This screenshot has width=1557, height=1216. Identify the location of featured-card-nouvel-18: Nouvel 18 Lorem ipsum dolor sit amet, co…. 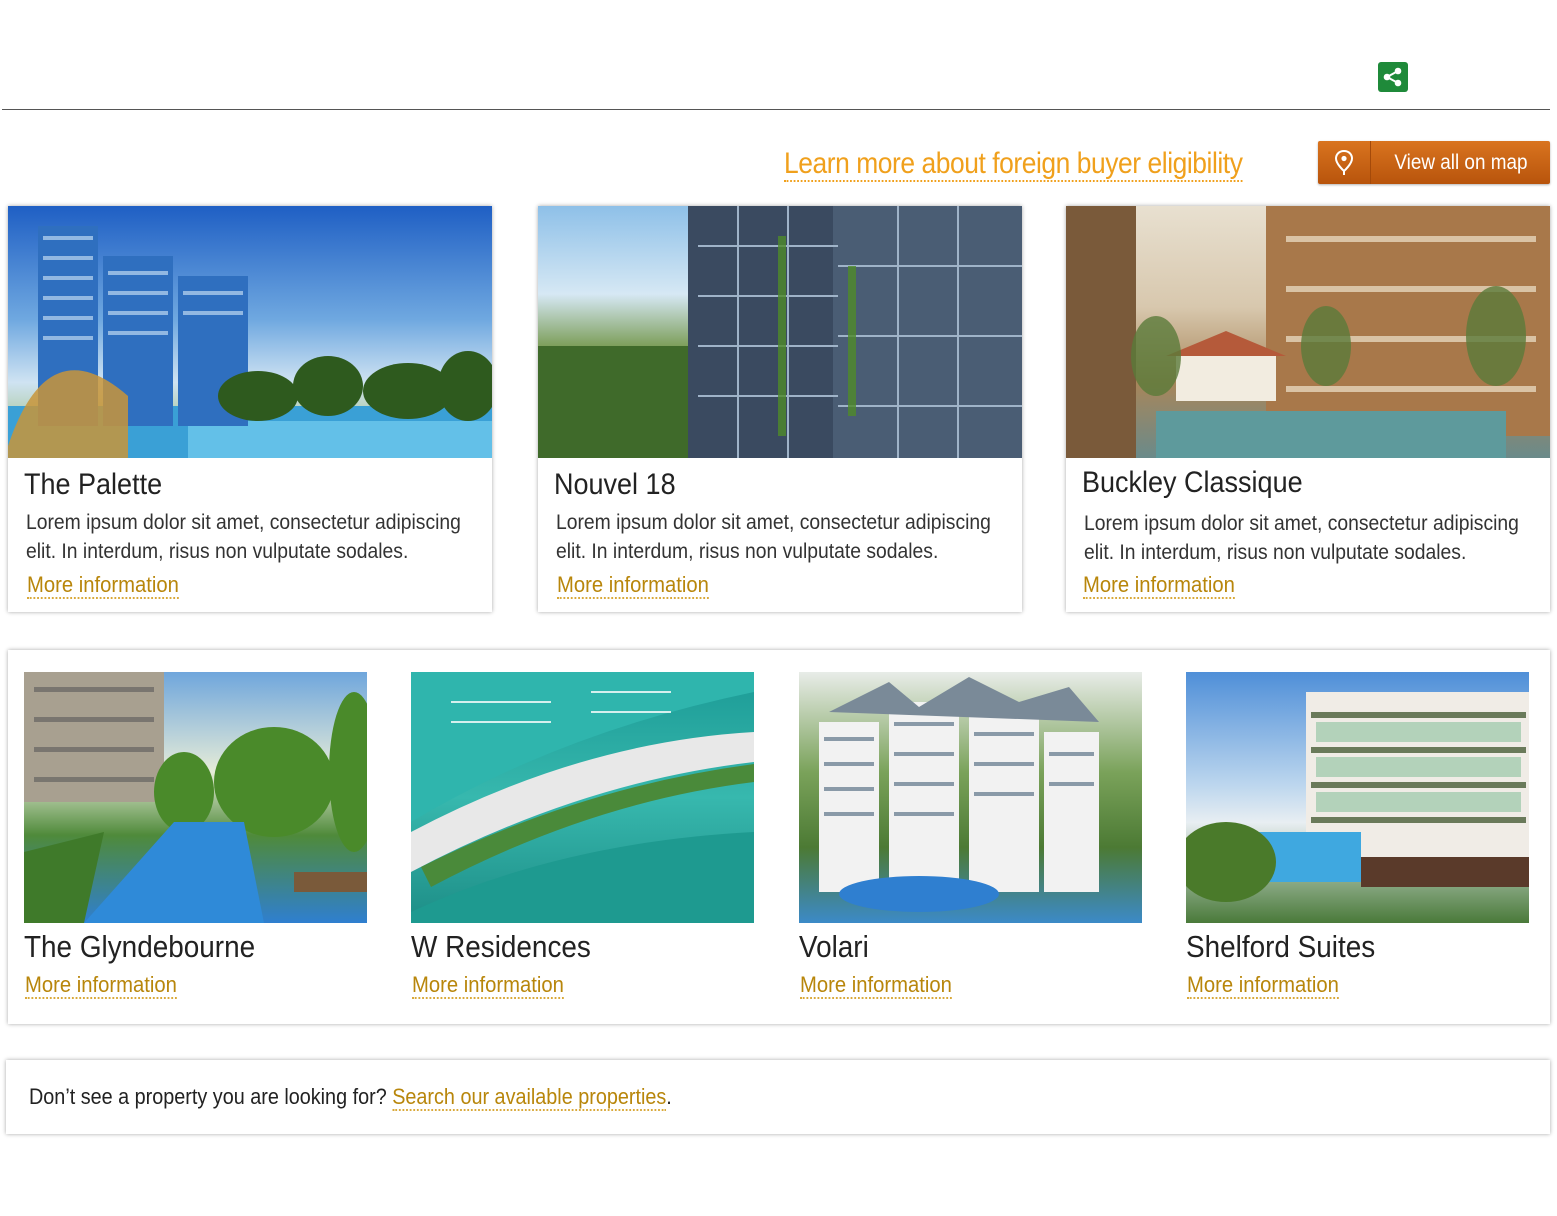
(780, 409).